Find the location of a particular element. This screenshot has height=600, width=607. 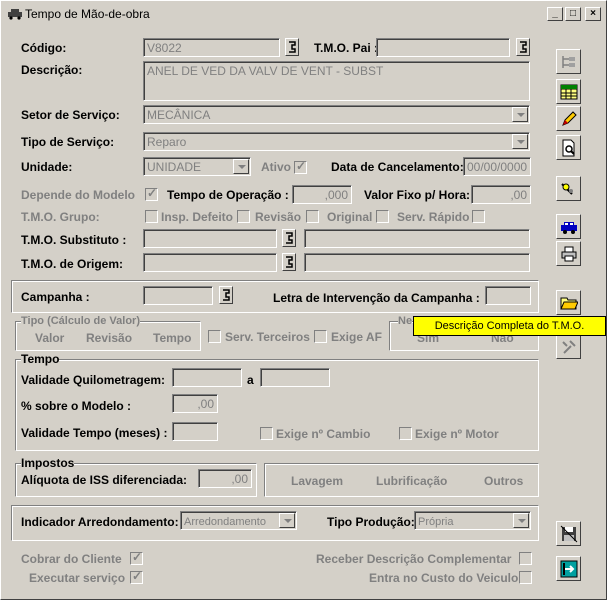

tree-button is located at coordinates (568, 61).